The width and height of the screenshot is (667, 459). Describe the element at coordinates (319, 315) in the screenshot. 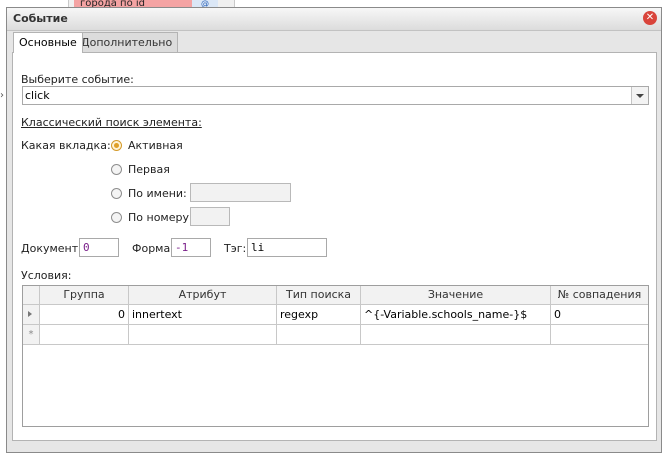

I see `table-cell-search-type: regexp` at that location.